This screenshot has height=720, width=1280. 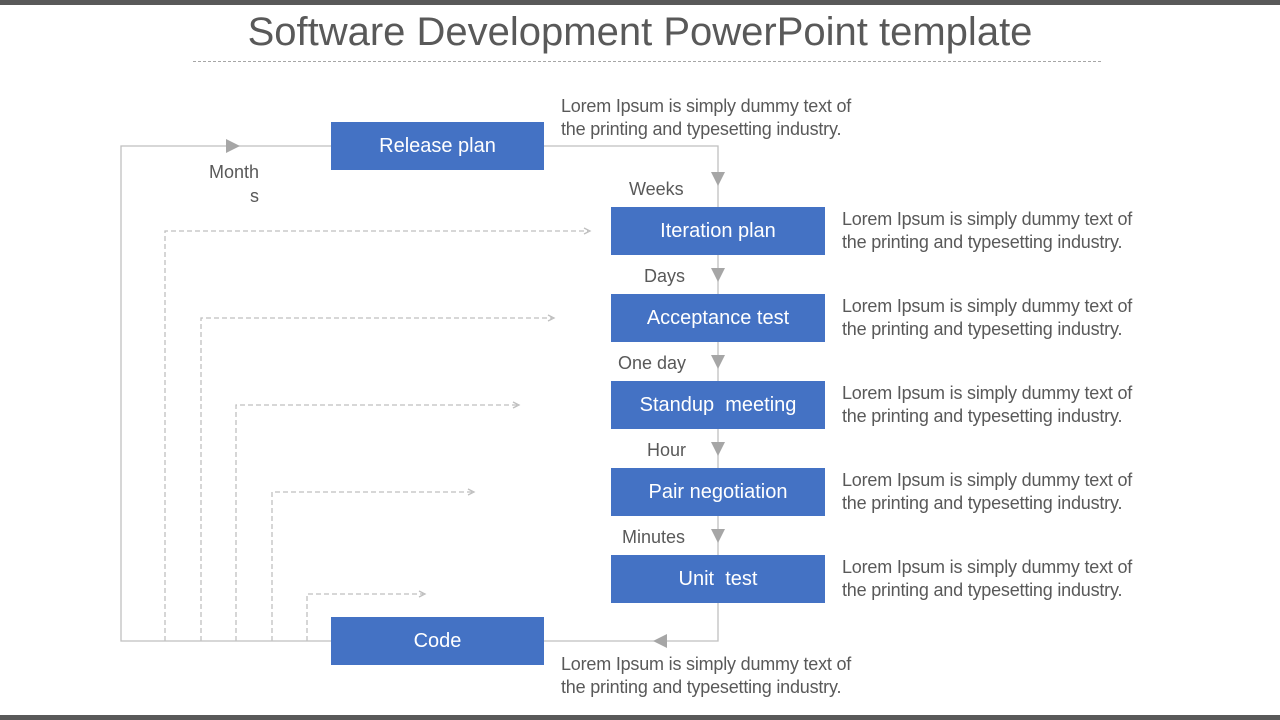 I want to click on outer-feedback-line, so click(x=225, y=393).